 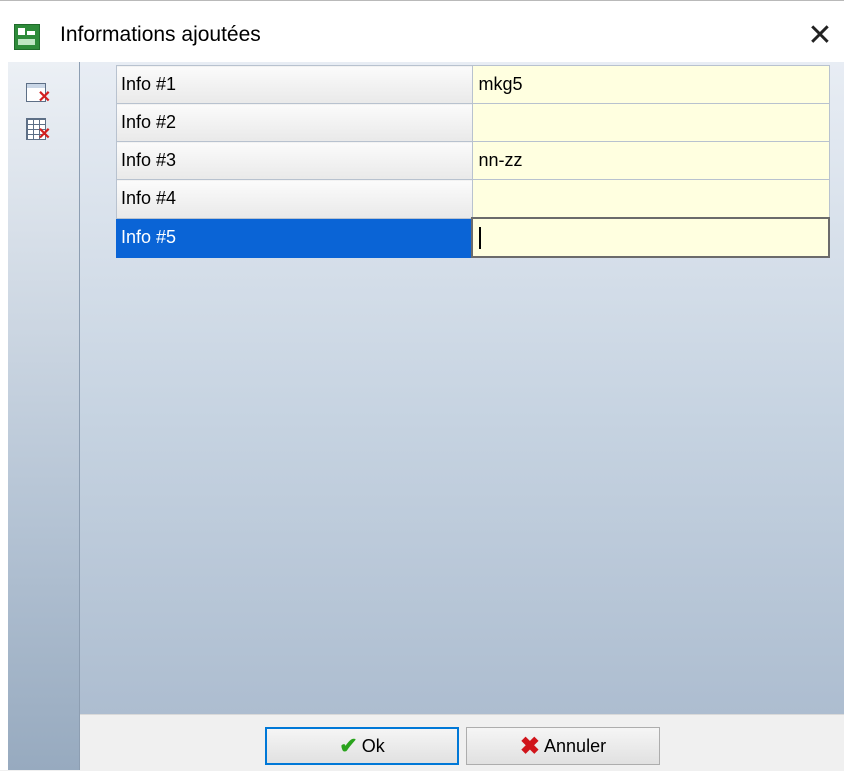 I want to click on table-row: Info #2, so click(x=473, y=122).